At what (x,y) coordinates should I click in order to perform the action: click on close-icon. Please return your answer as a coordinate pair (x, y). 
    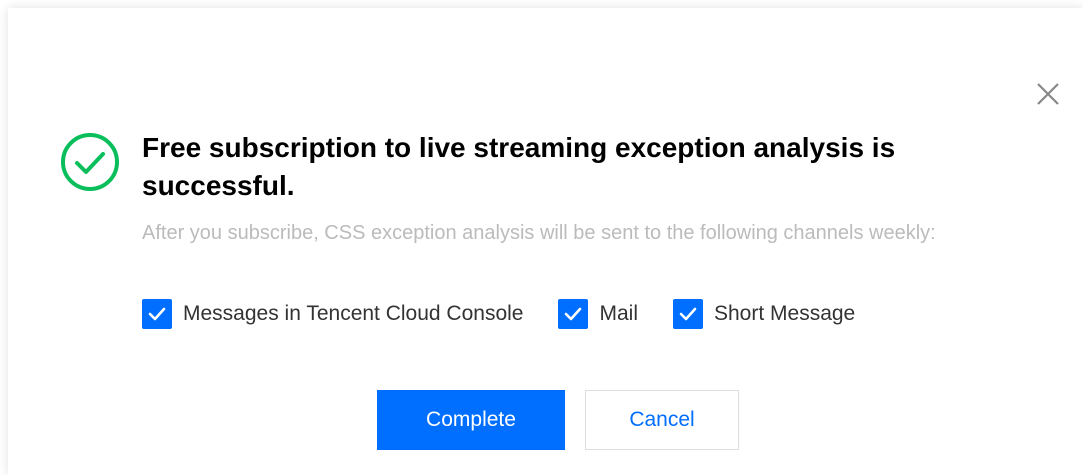
    Looking at the image, I should click on (1048, 94).